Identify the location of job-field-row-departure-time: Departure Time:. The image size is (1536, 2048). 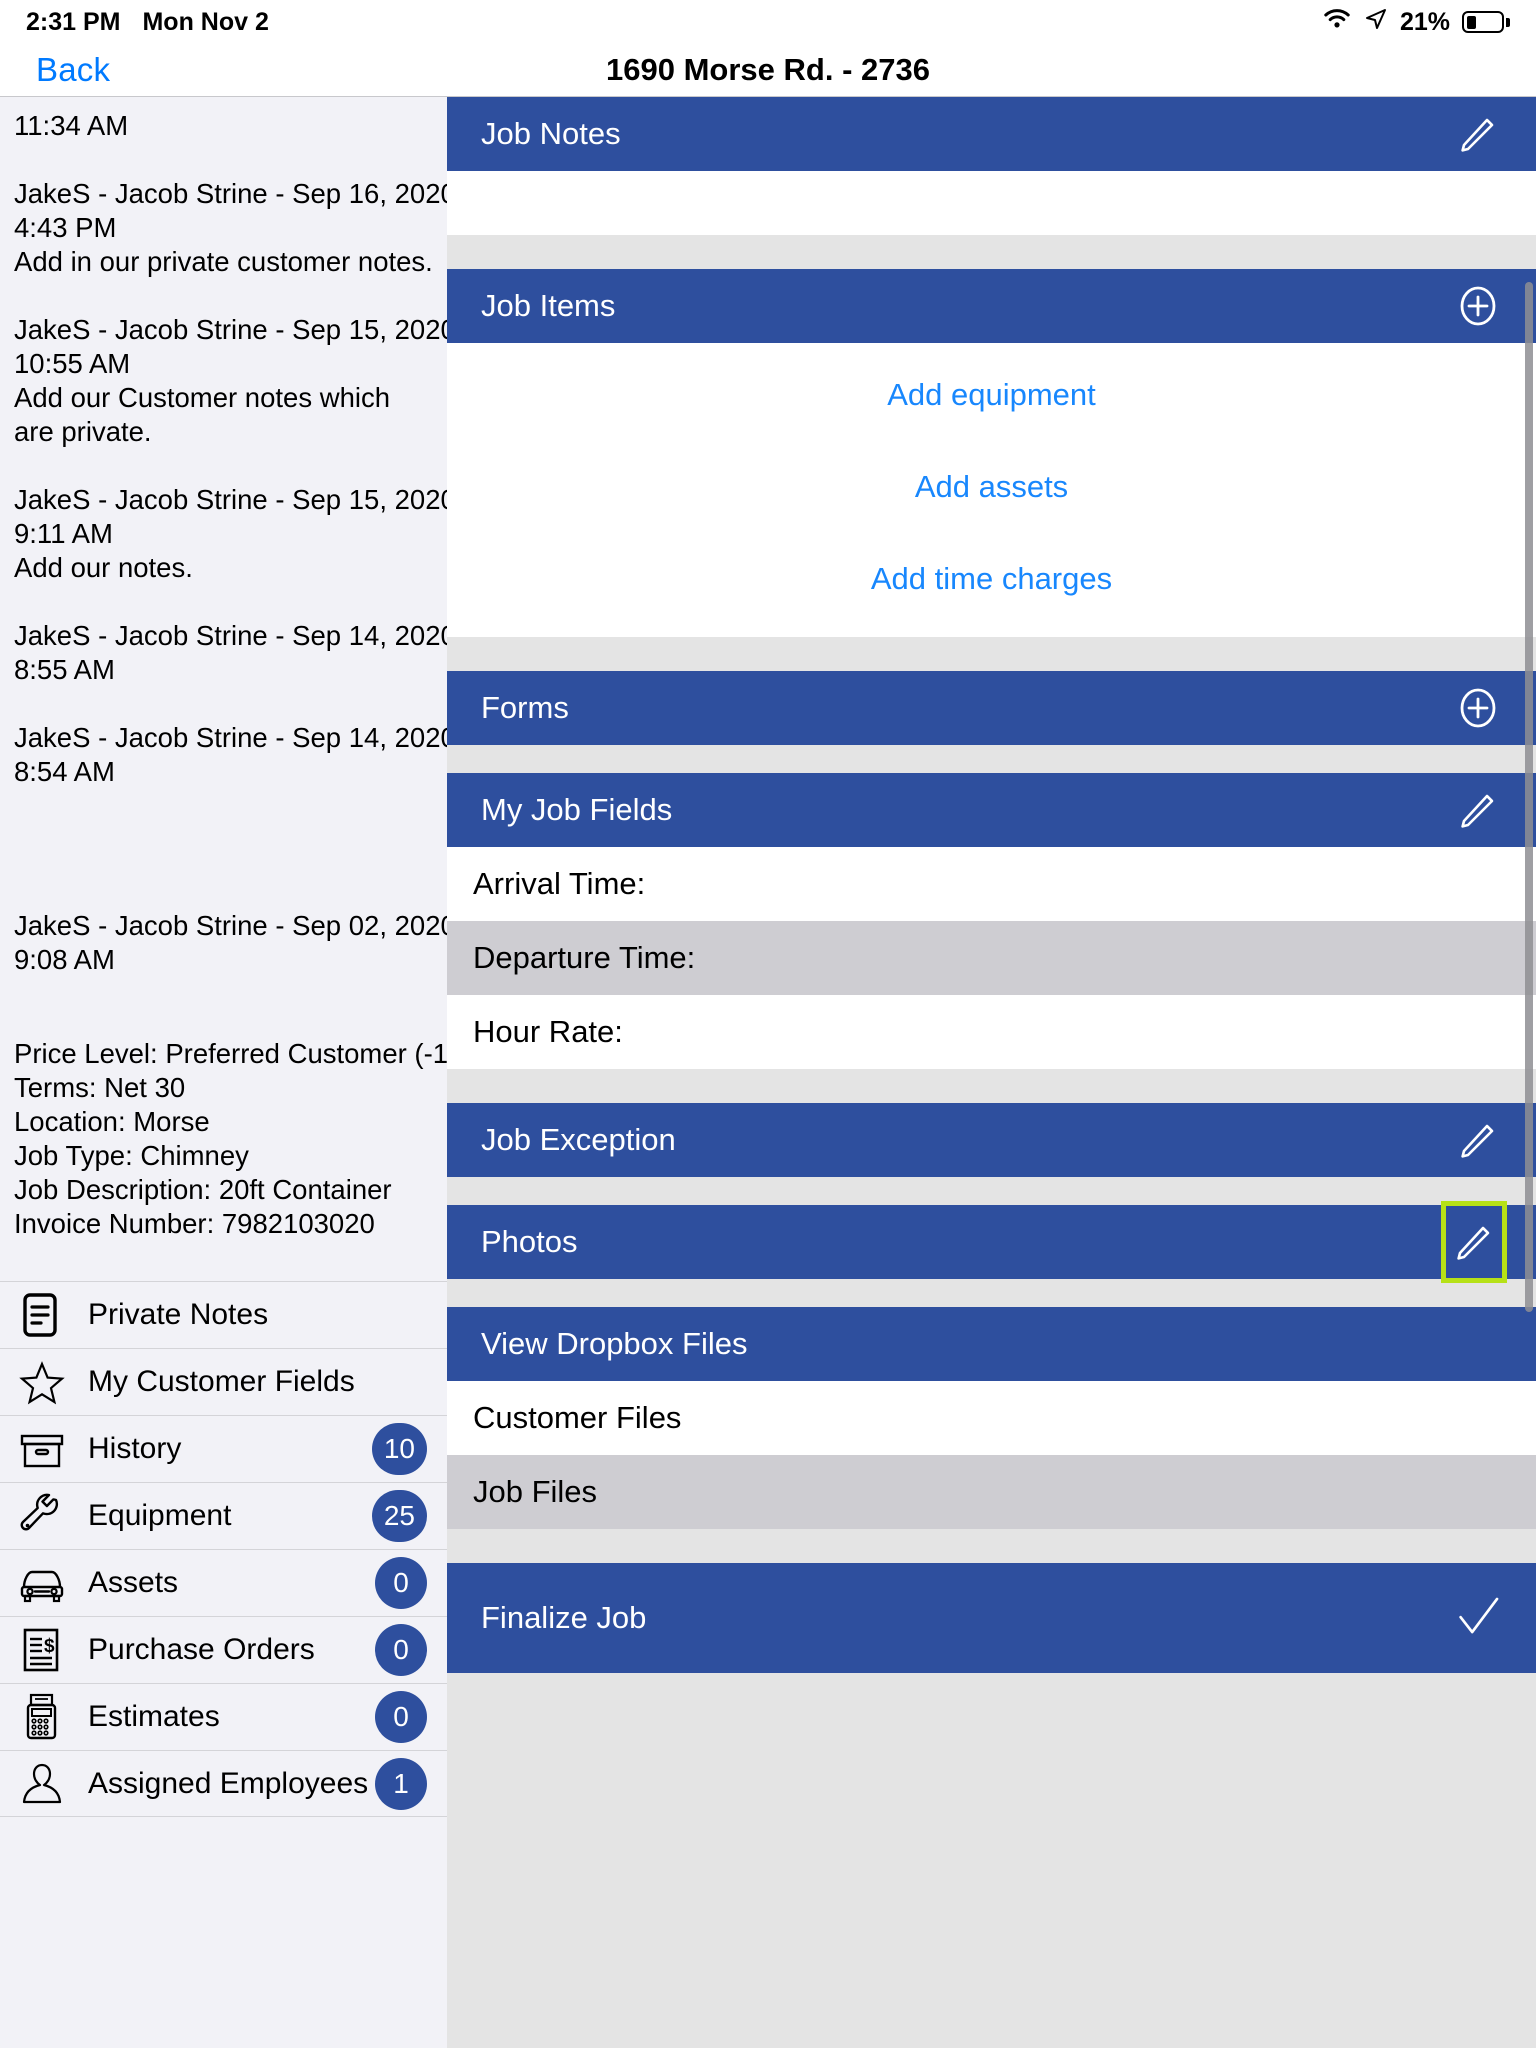
(991, 958).